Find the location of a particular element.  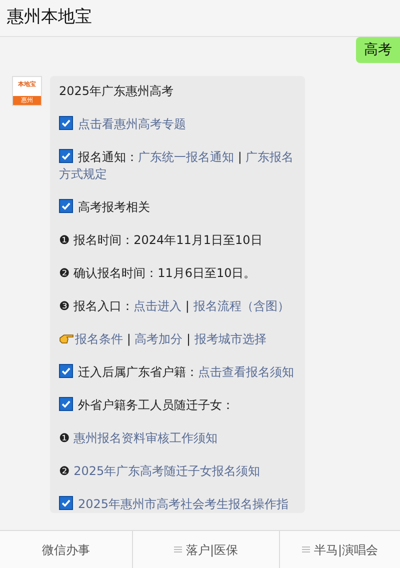

link: 方式规定 is located at coordinates (83, 174).